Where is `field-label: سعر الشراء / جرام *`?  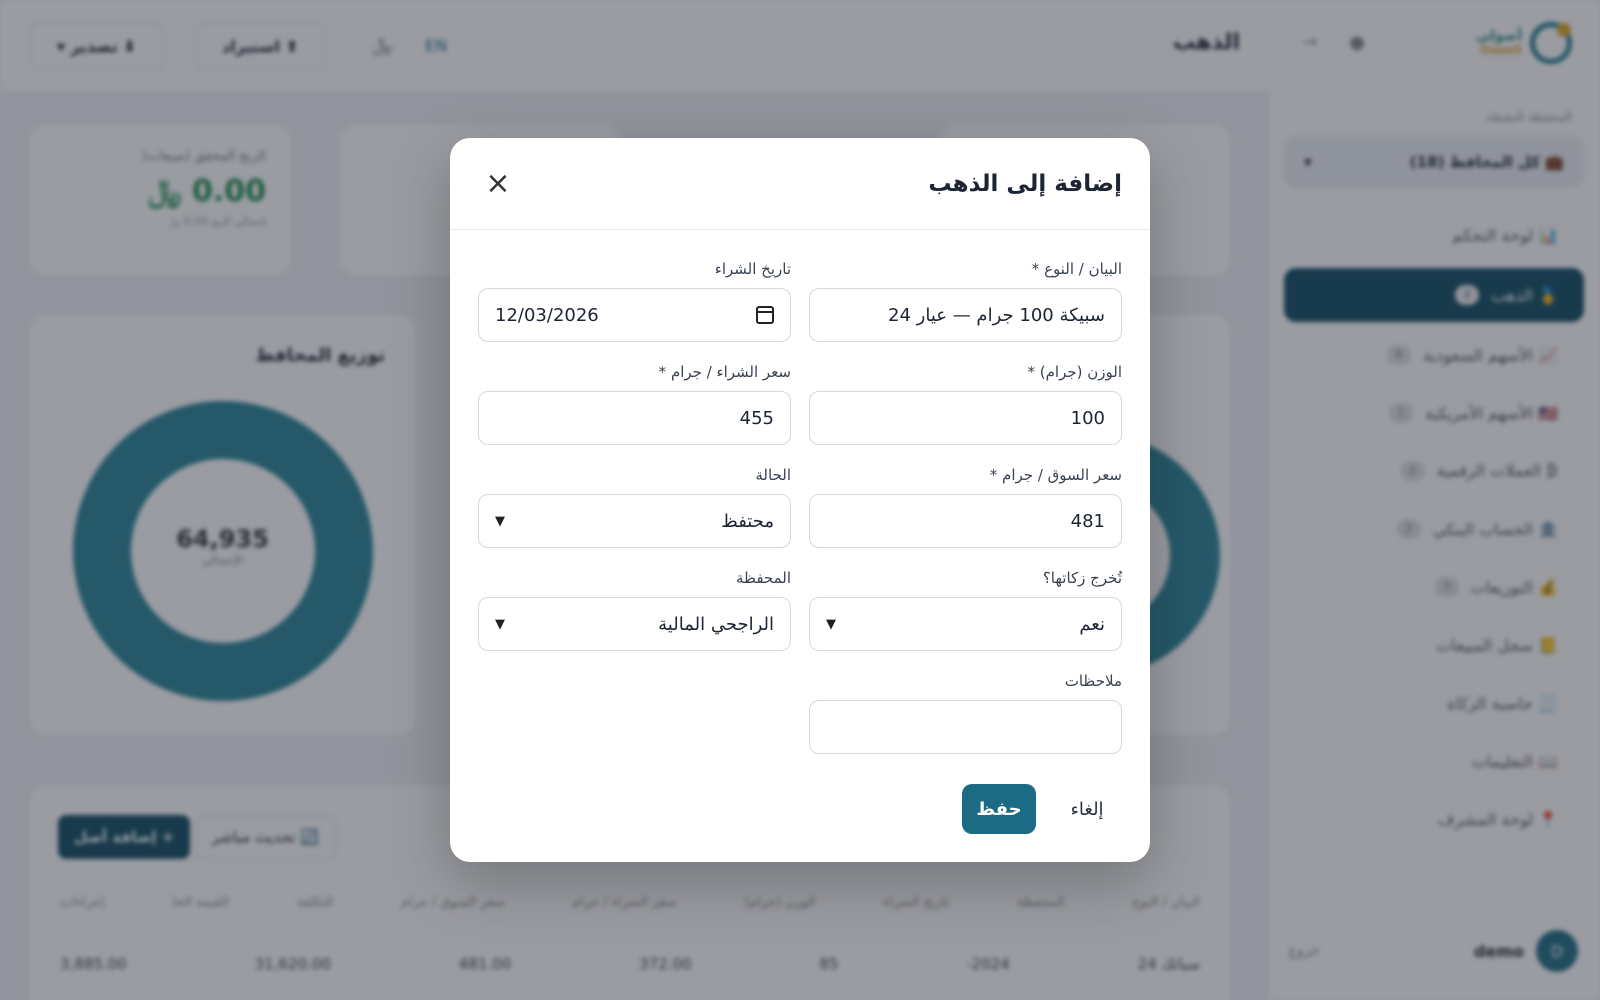
field-label: سعر الشراء / جرام * is located at coordinates (724, 372).